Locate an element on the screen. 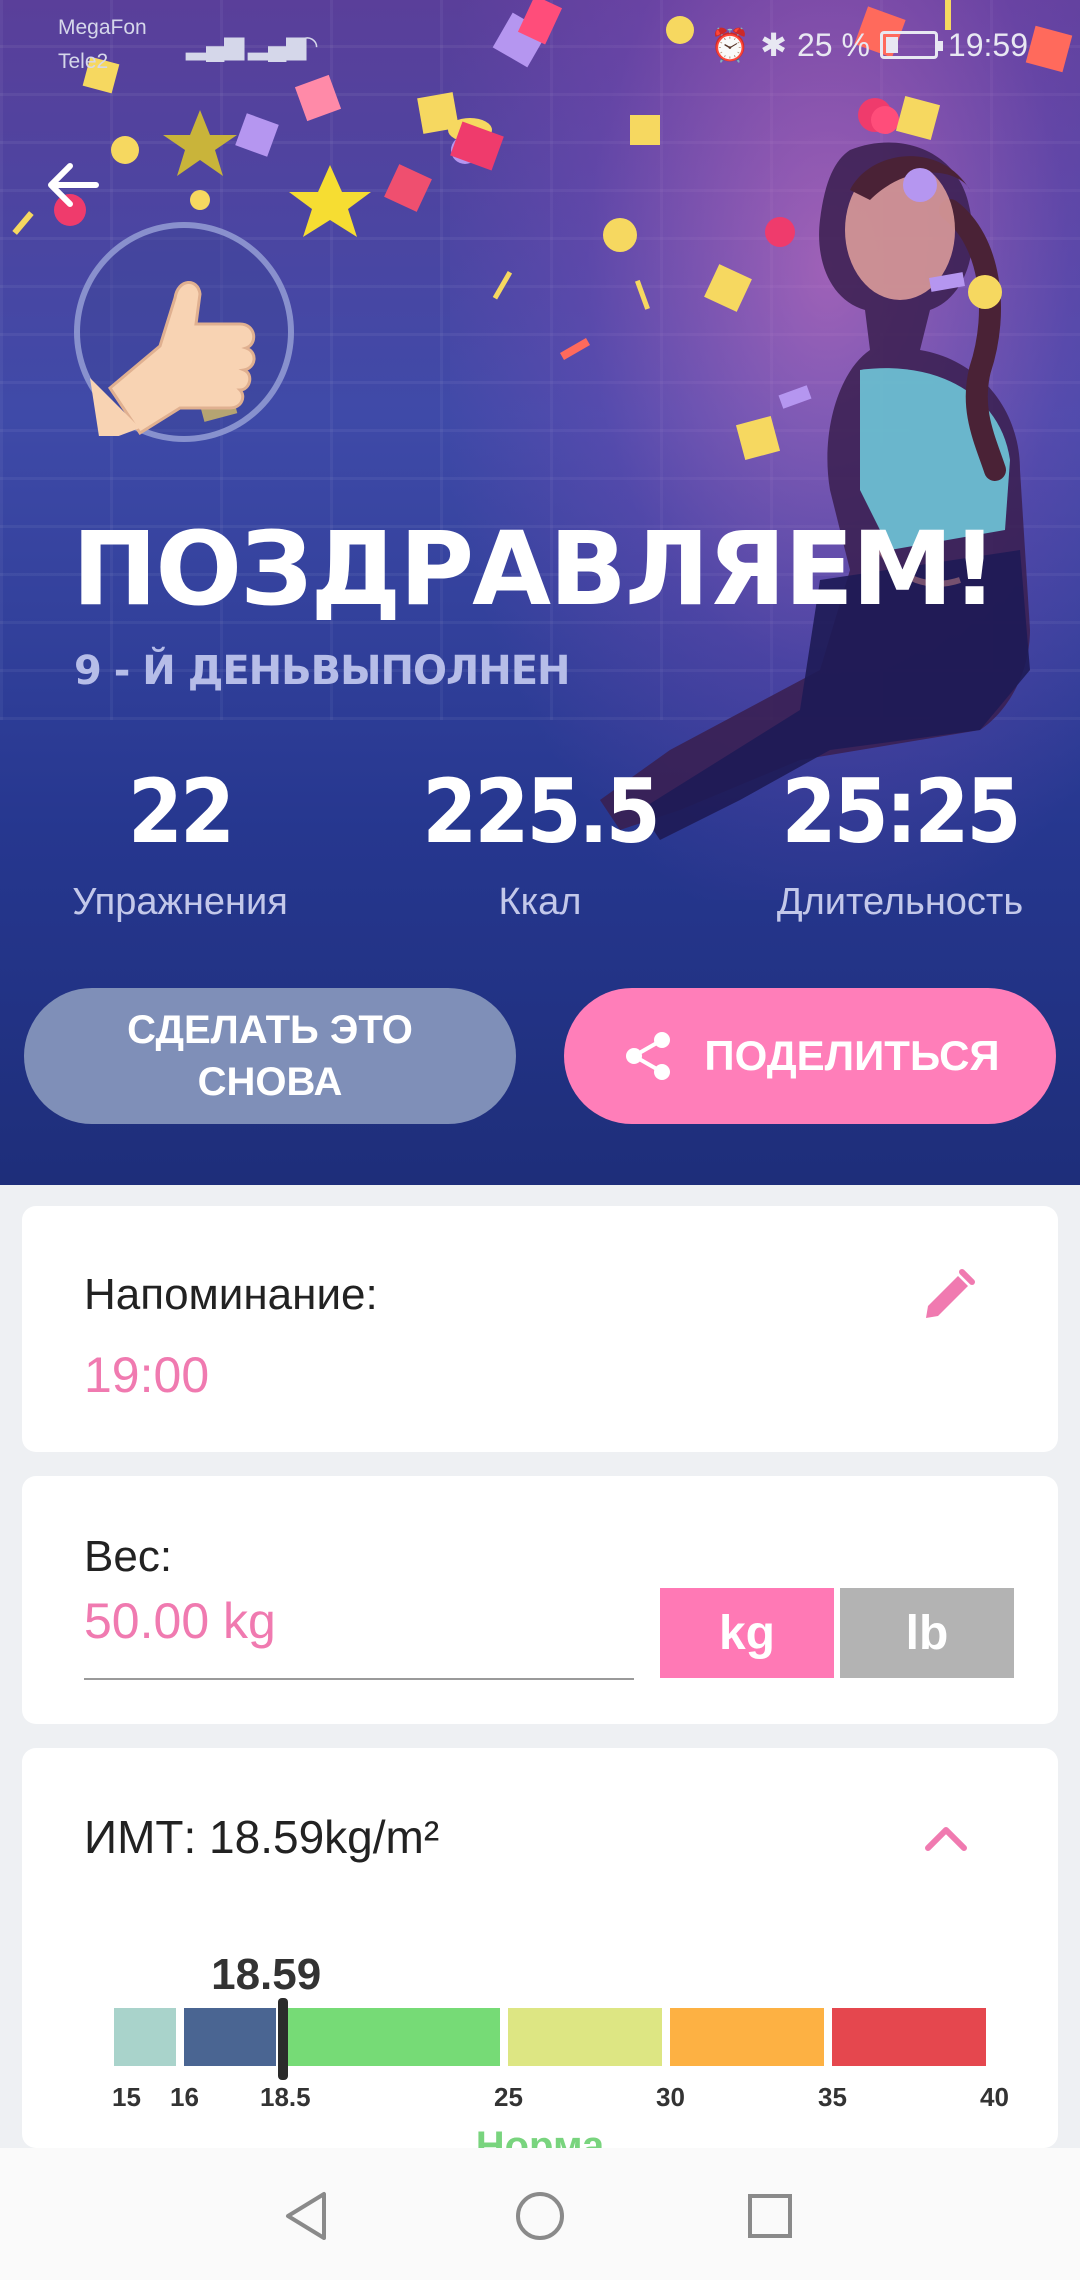 The height and width of the screenshot is (2280, 1080). nav-home-icon is located at coordinates (540, 2216).